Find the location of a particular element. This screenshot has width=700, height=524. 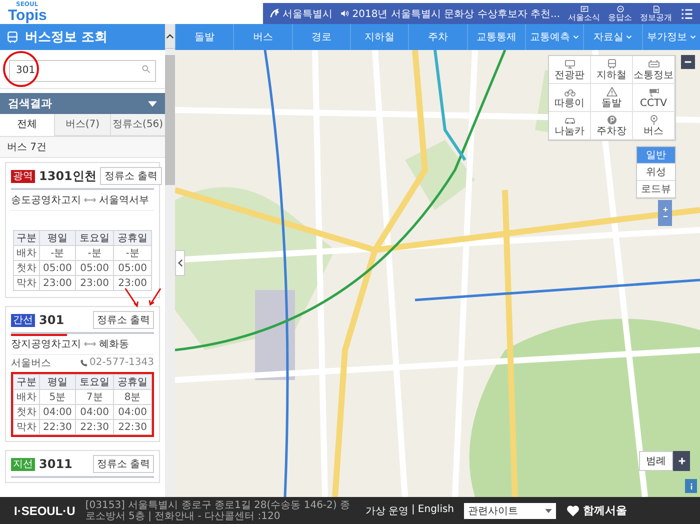

results-header: 검색결과 is located at coordinates (82, 103).